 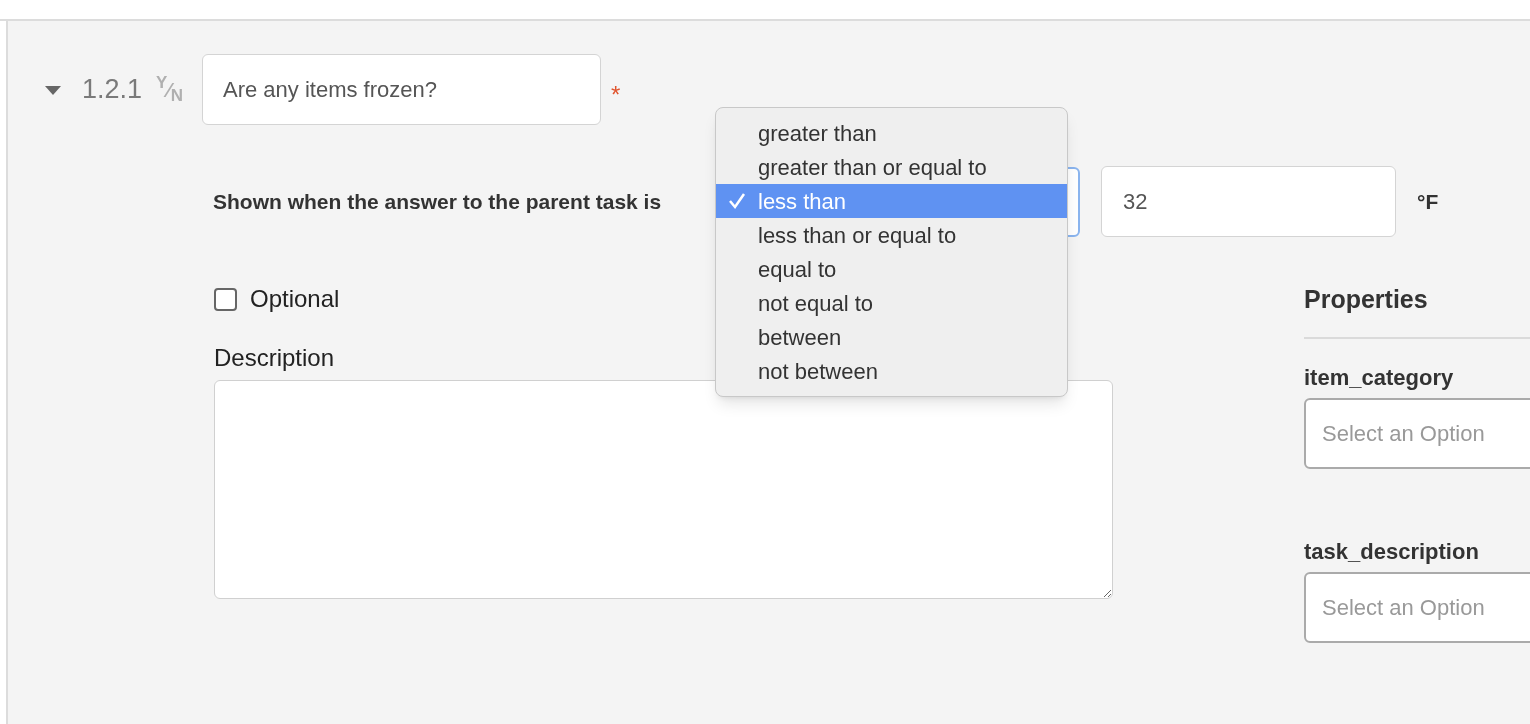 What do you see at coordinates (615, 94) in the screenshot?
I see `required-mark: *` at bounding box center [615, 94].